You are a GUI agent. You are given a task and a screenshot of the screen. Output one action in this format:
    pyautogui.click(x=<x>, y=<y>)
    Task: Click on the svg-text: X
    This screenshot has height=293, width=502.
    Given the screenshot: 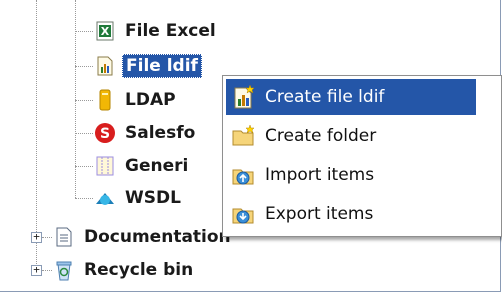 What is the action you would take?
    pyautogui.click(x=105, y=31)
    